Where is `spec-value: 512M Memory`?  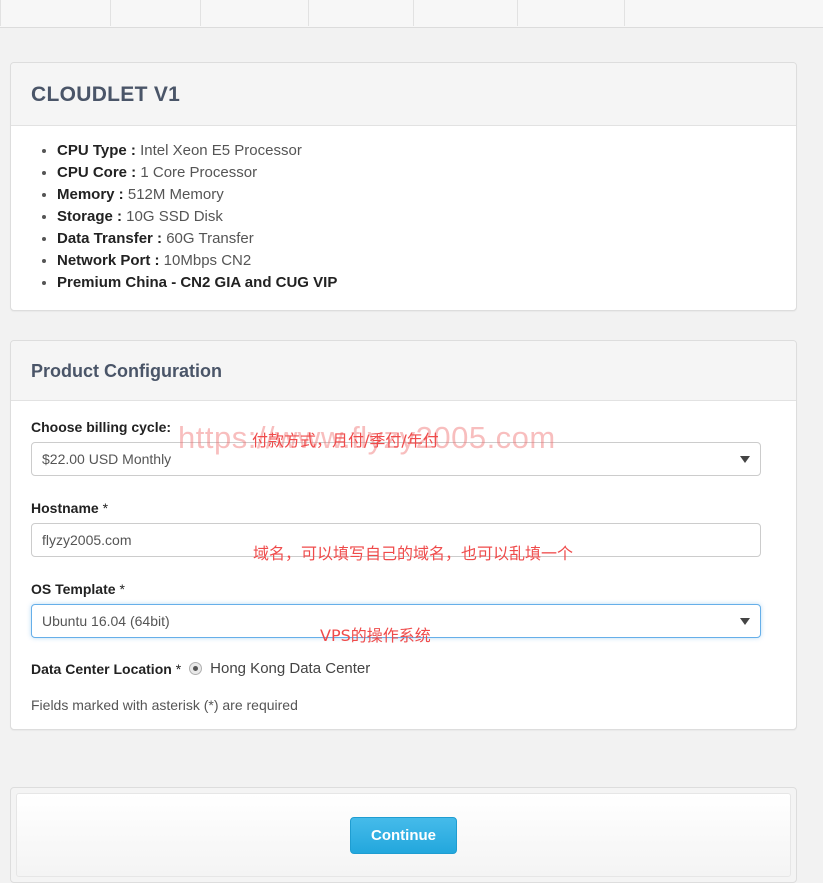 spec-value: 512M Memory is located at coordinates (173, 194).